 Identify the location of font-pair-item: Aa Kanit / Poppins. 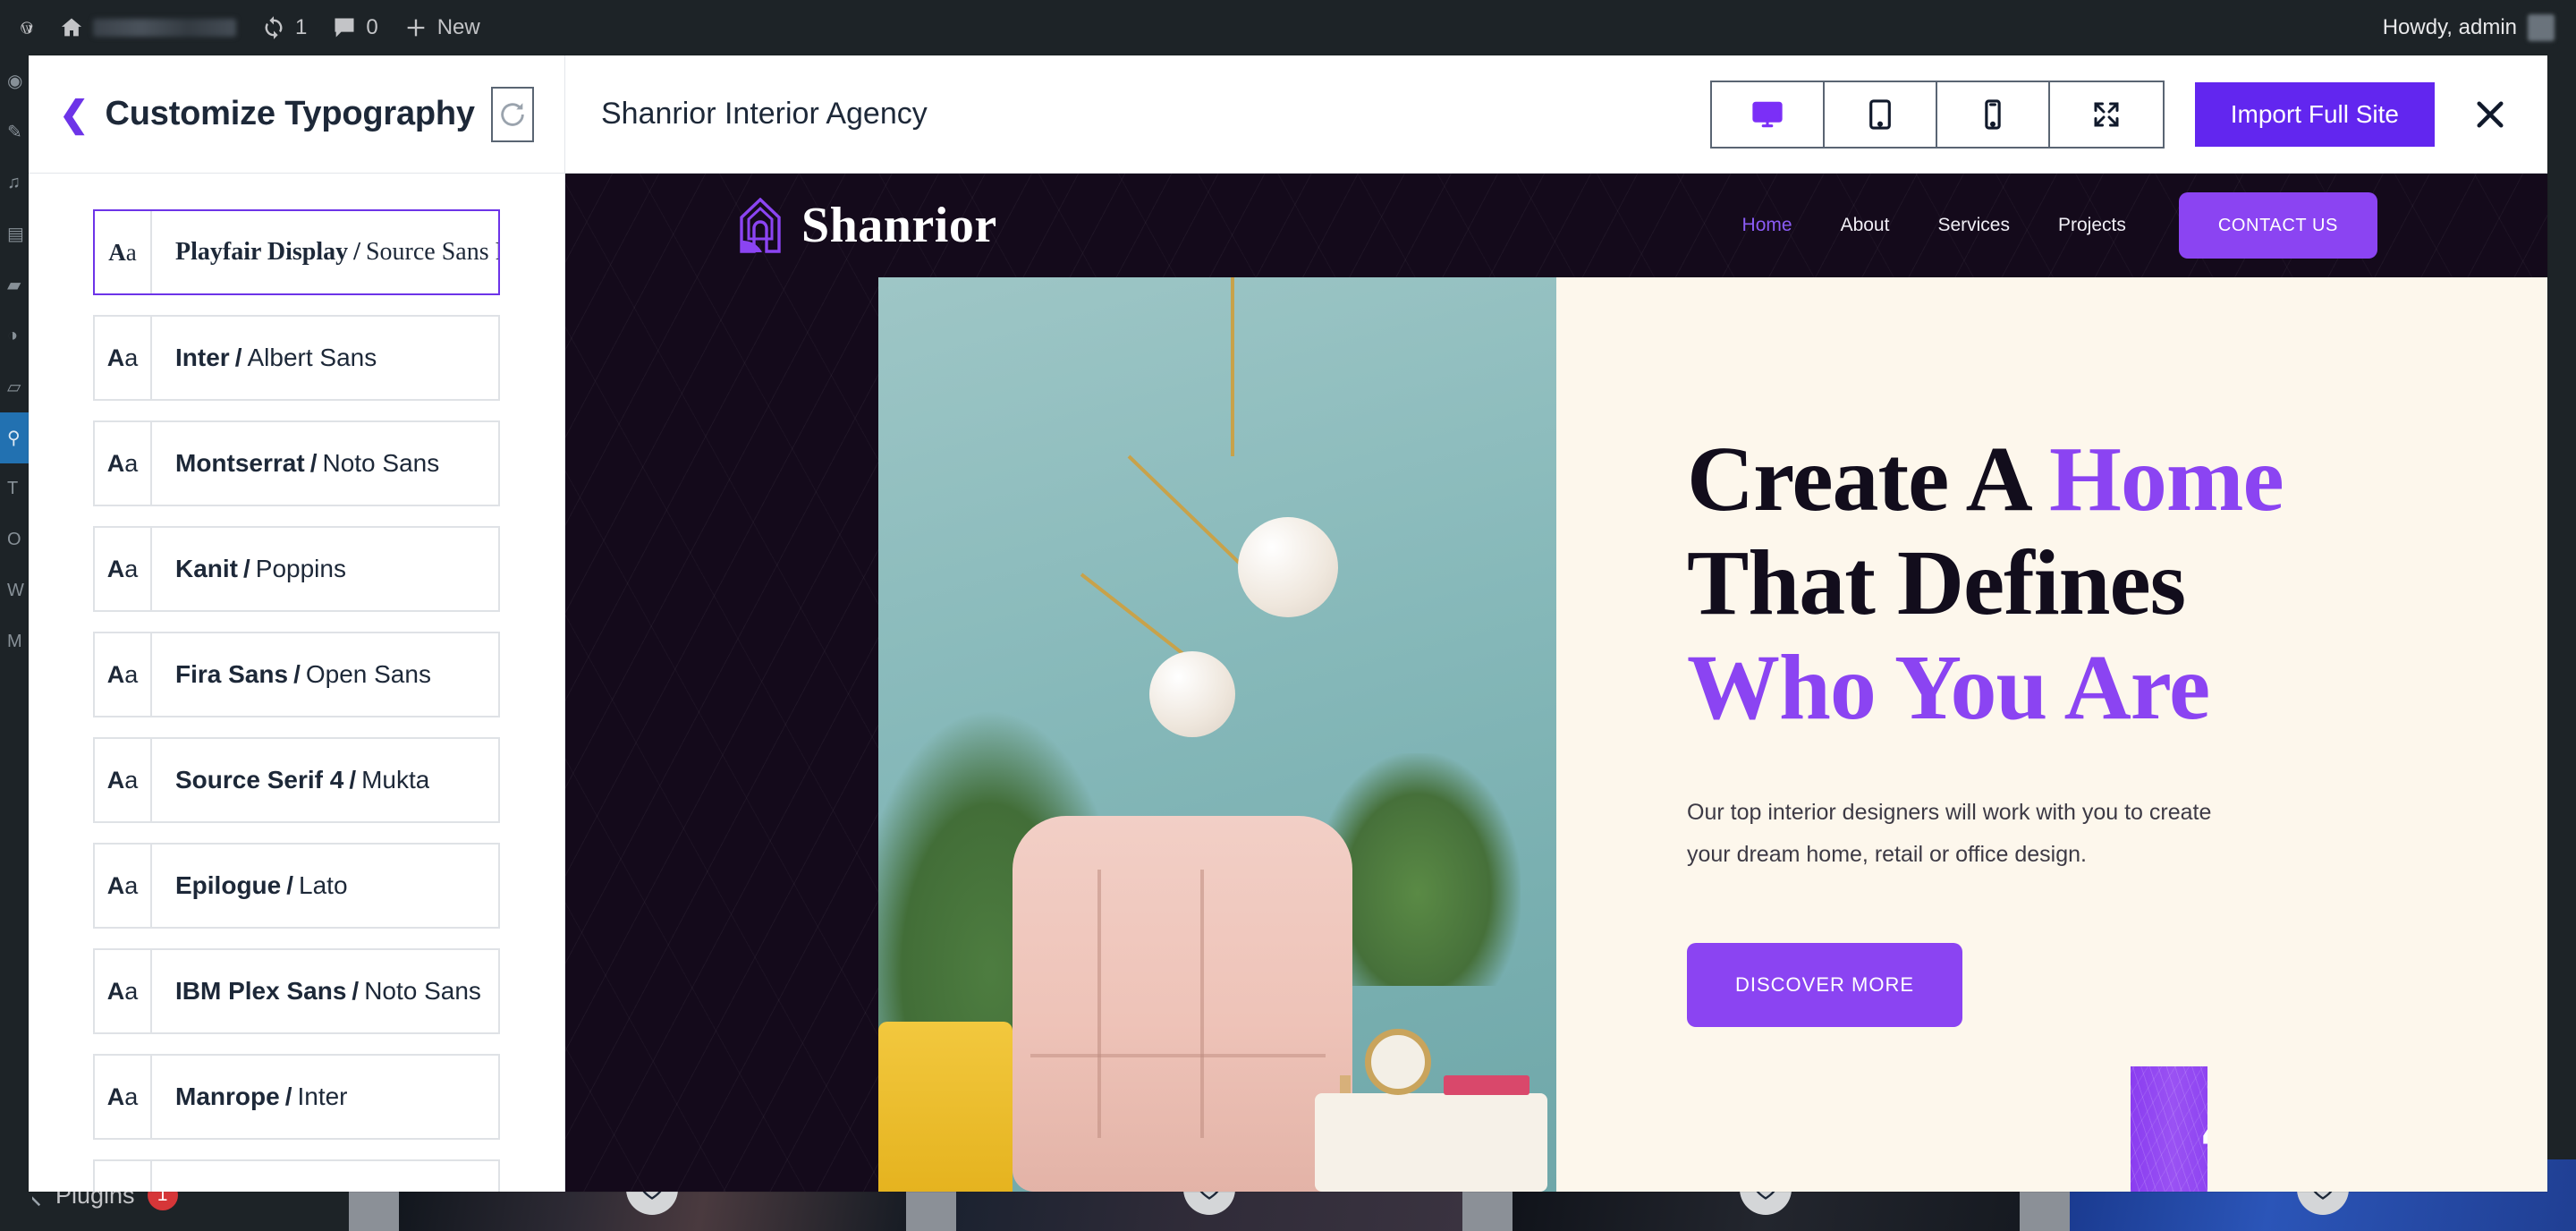
(296, 569).